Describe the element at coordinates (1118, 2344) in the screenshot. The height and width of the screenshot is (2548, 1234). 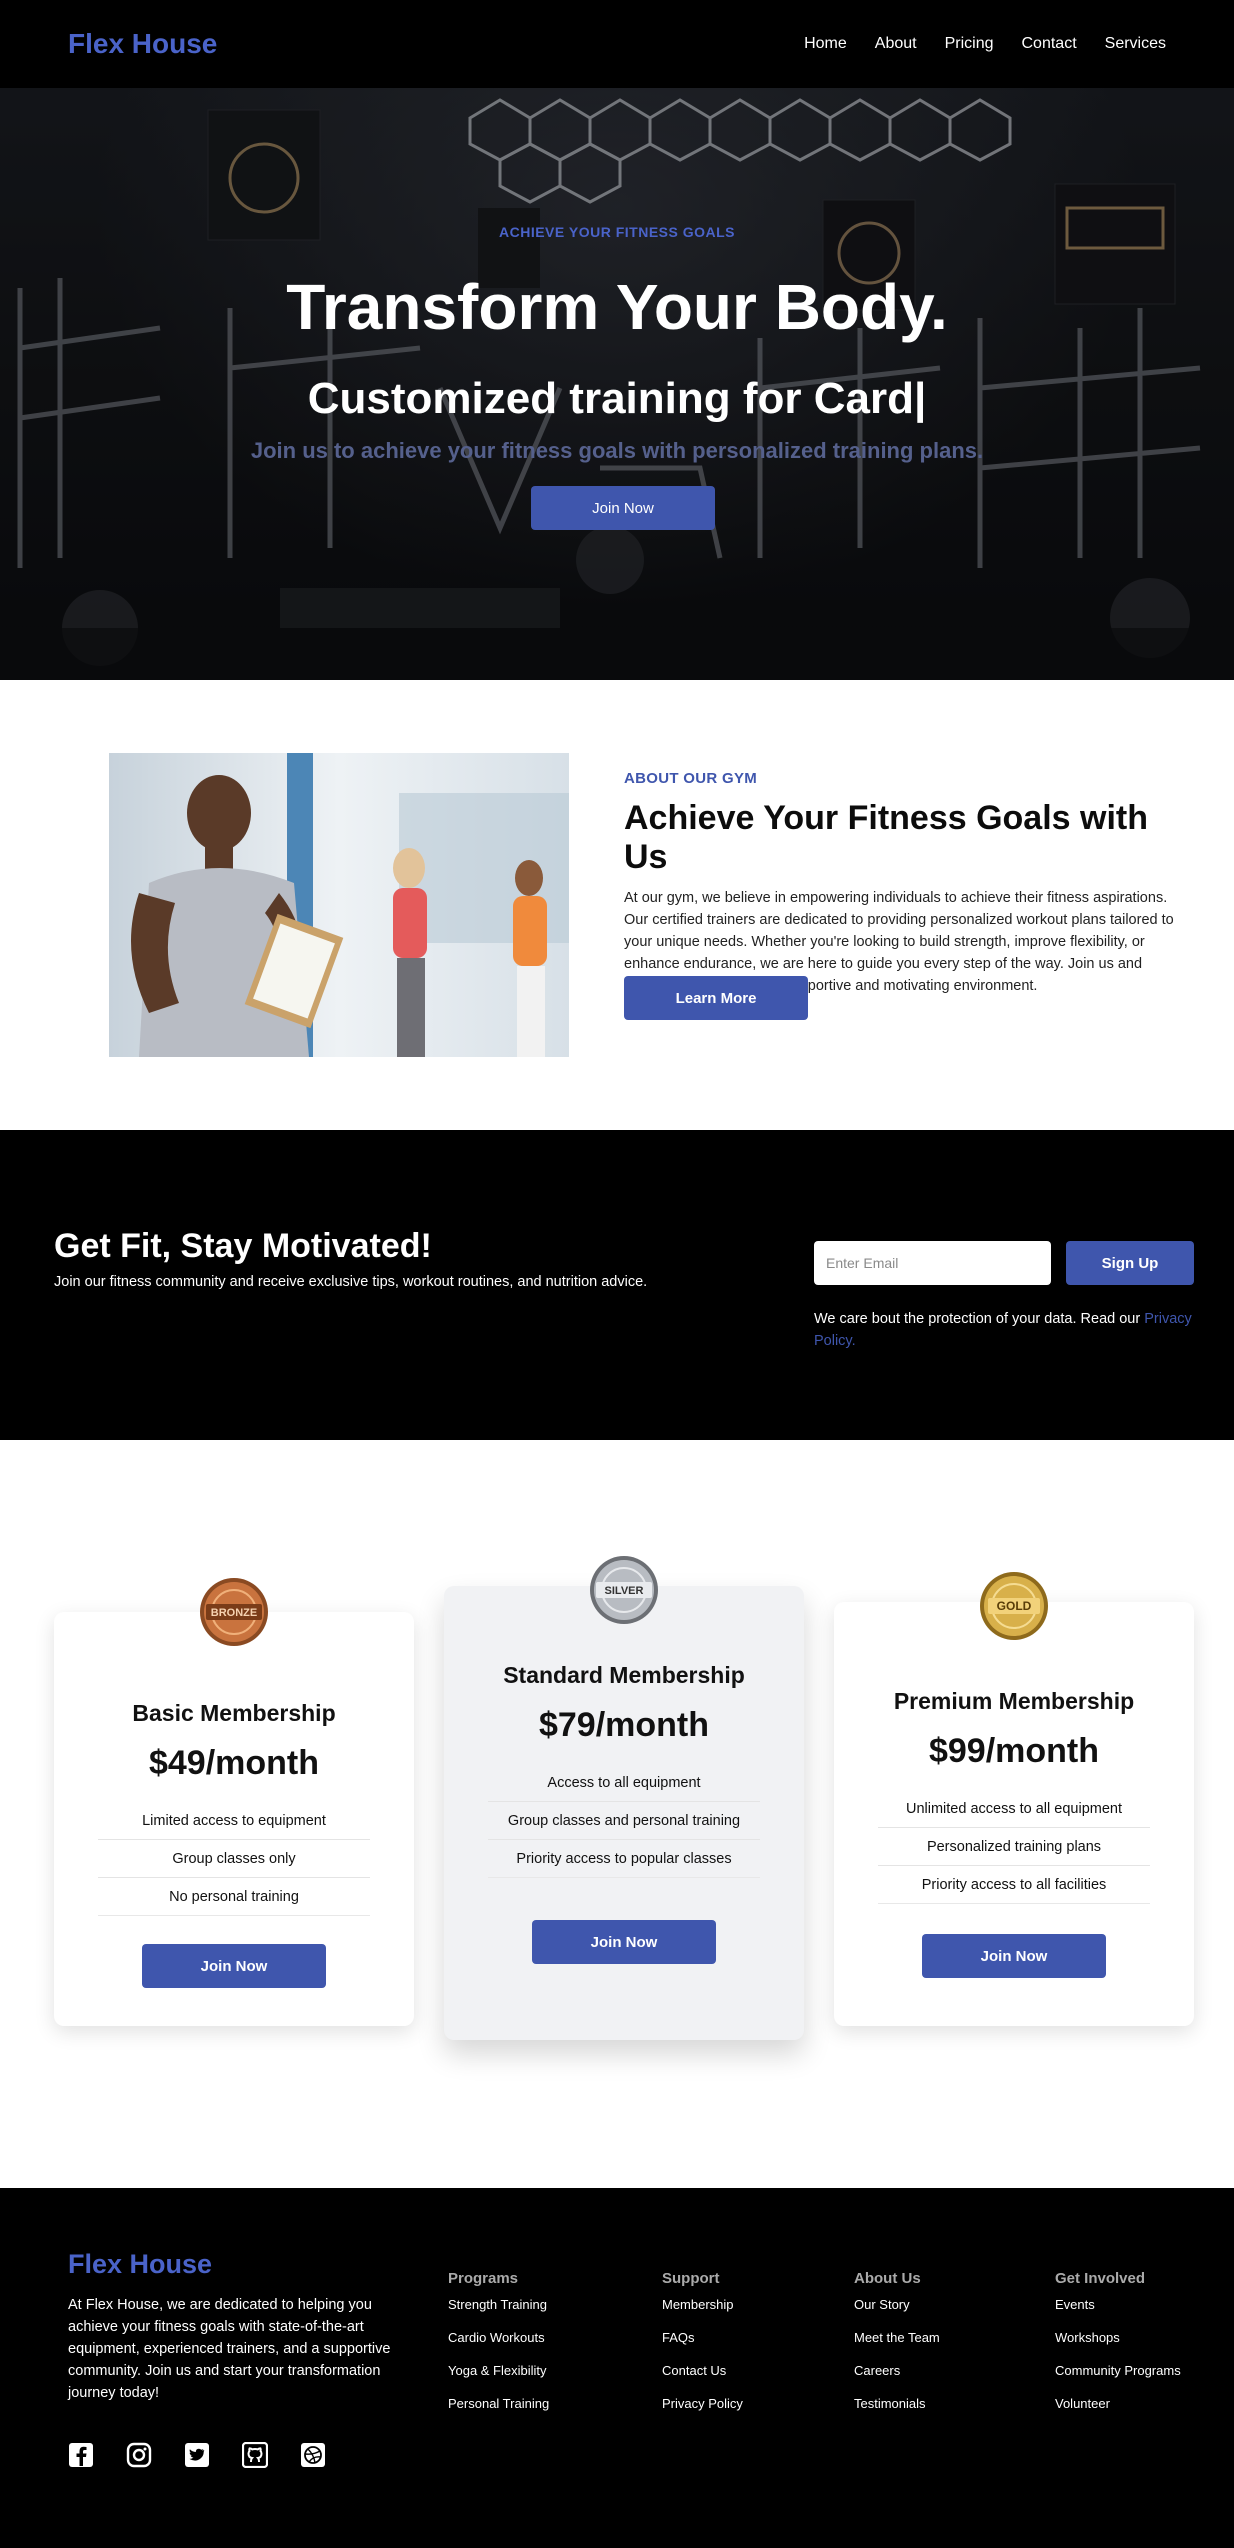
I see `footer-link: Workshops` at that location.